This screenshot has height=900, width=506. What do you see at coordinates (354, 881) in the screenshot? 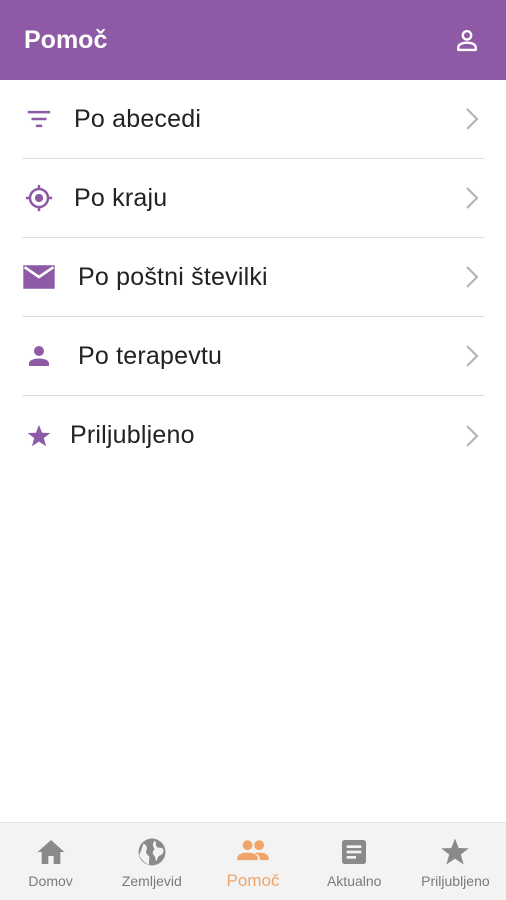
I see `nav-tab-label: Aktualno` at bounding box center [354, 881].